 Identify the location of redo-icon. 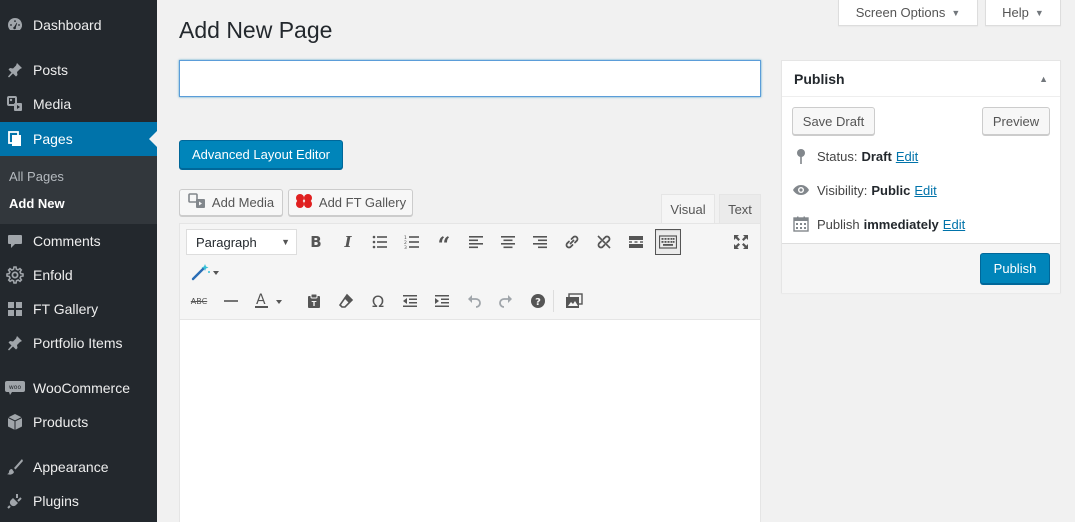
(505, 301).